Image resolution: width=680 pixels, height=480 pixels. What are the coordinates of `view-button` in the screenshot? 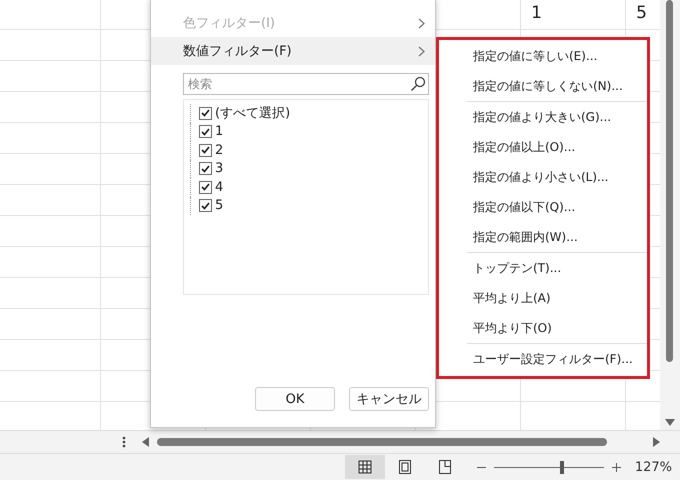 It's located at (364, 467).